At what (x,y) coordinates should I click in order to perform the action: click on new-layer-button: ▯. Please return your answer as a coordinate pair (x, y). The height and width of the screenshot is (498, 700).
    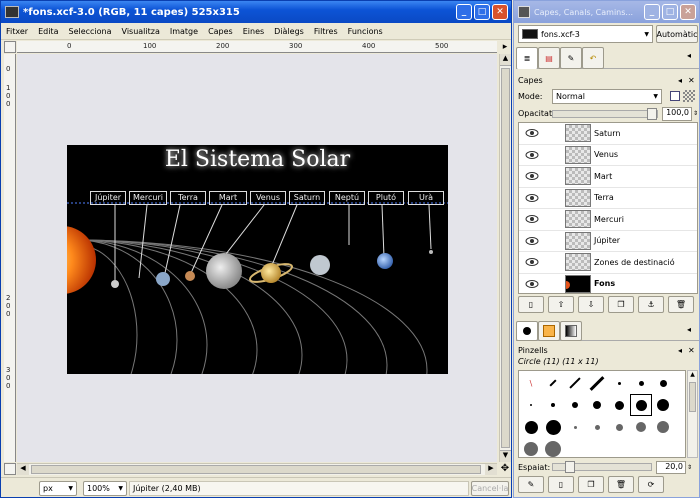
    Looking at the image, I should click on (531, 304).